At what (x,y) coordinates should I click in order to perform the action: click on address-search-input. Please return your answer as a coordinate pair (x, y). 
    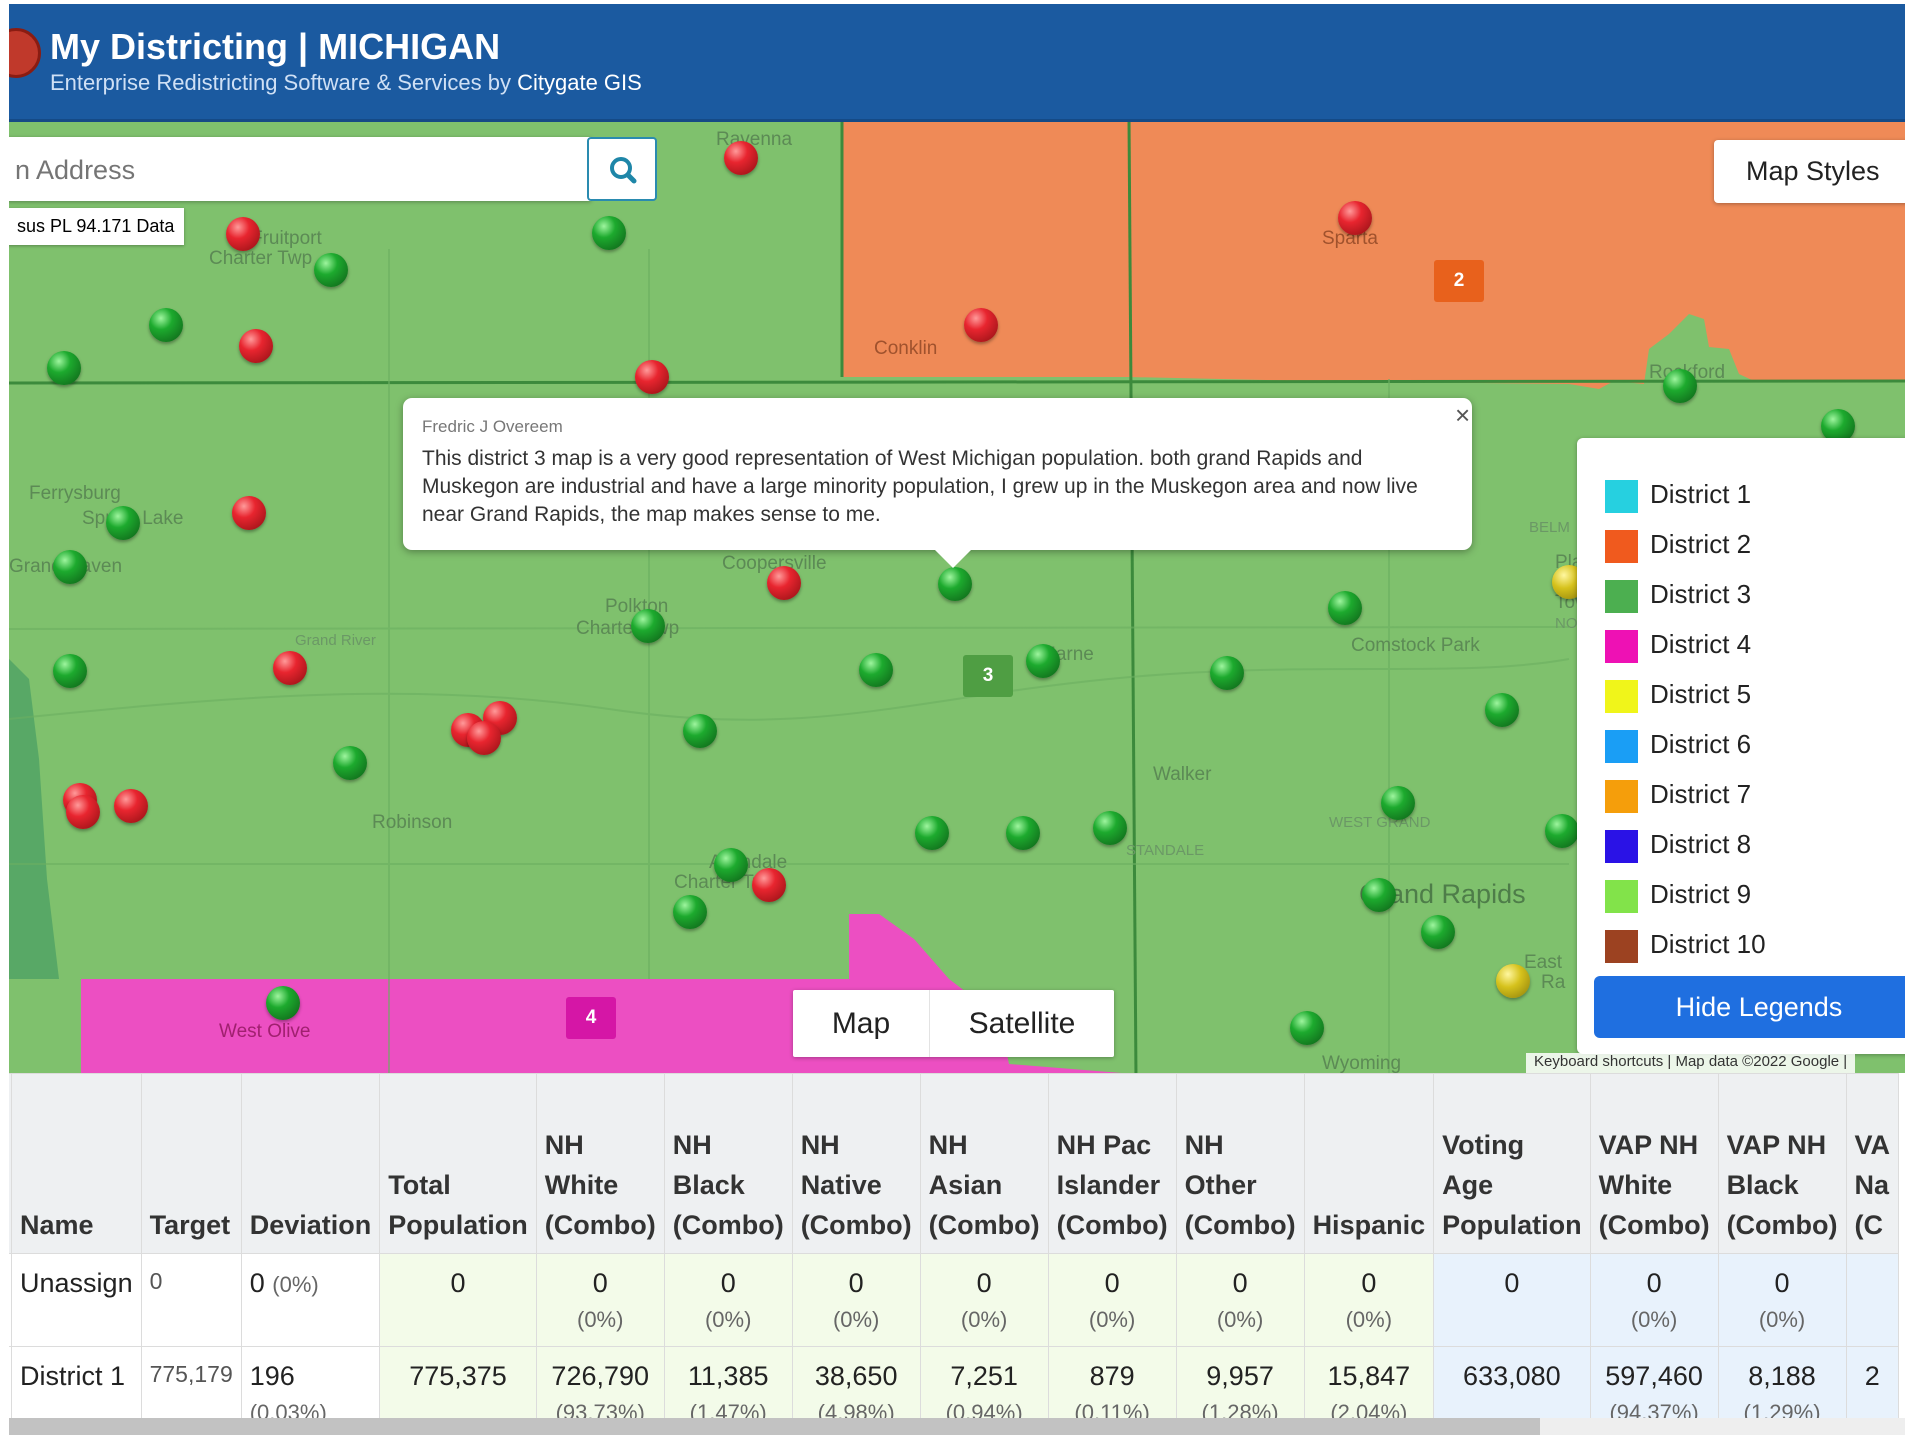
    Looking at the image, I should click on (293, 170).